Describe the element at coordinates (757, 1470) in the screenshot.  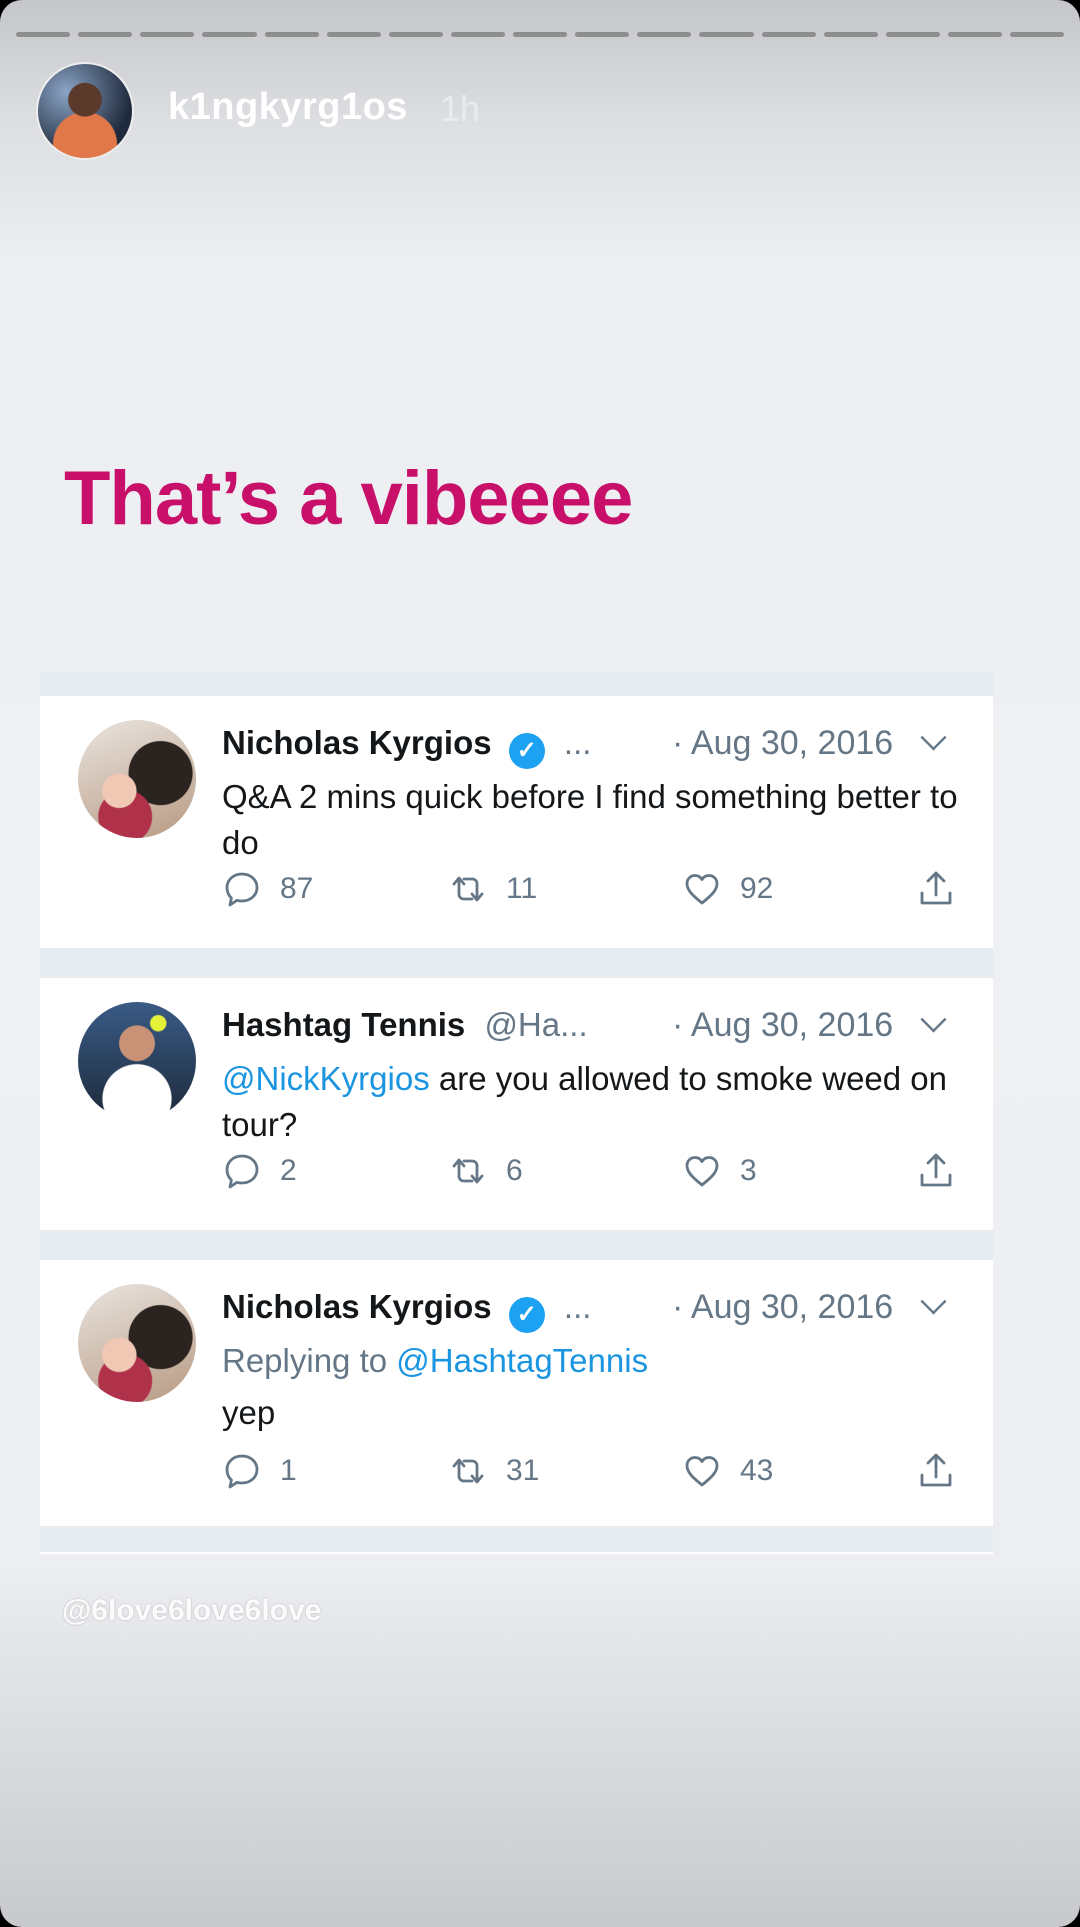
I see `like-count: 43` at that location.